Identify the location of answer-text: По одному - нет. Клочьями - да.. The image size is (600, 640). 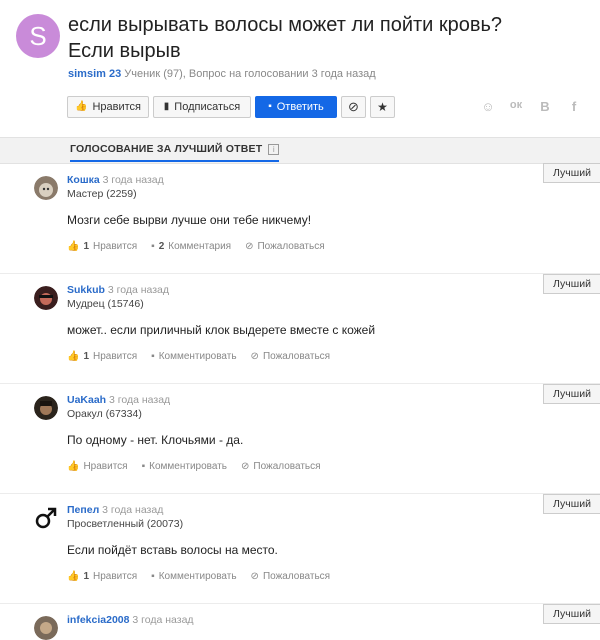
(155, 440).